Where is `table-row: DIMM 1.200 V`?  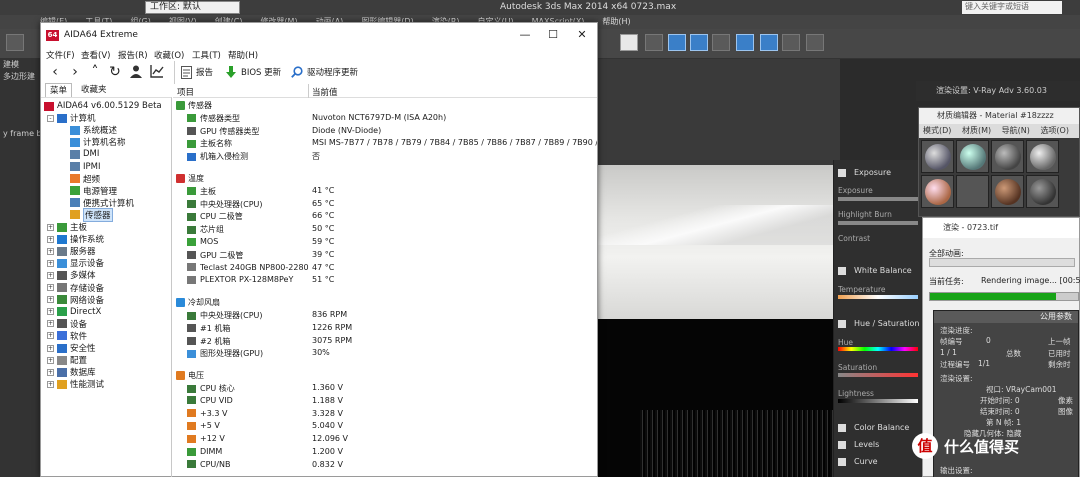
table-row: DIMM 1.200 V is located at coordinates (385, 453).